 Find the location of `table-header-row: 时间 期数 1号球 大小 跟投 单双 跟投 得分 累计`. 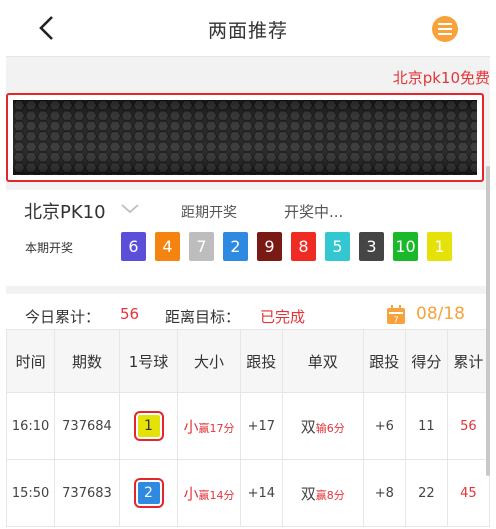

table-header-row: 时间 期数 1号球 大小 跟投 单双 跟投 得分 累计 is located at coordinates (248, 361).